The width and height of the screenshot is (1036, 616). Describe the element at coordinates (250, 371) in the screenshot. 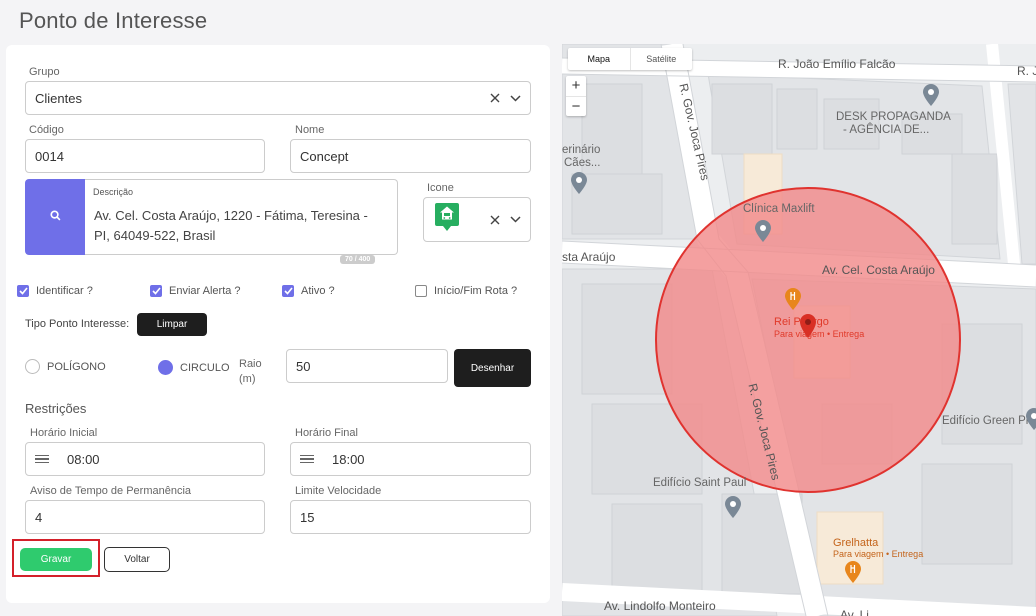

I see `raio-label: Raio (m)` at that location.